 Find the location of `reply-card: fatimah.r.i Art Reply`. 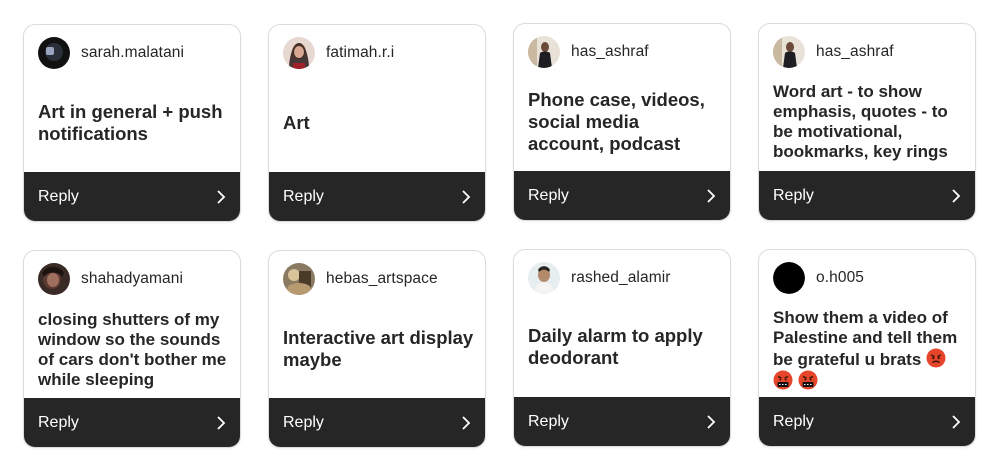

reply-card: fatimah.r.i Art Reply is located at coordinates (377, 123).